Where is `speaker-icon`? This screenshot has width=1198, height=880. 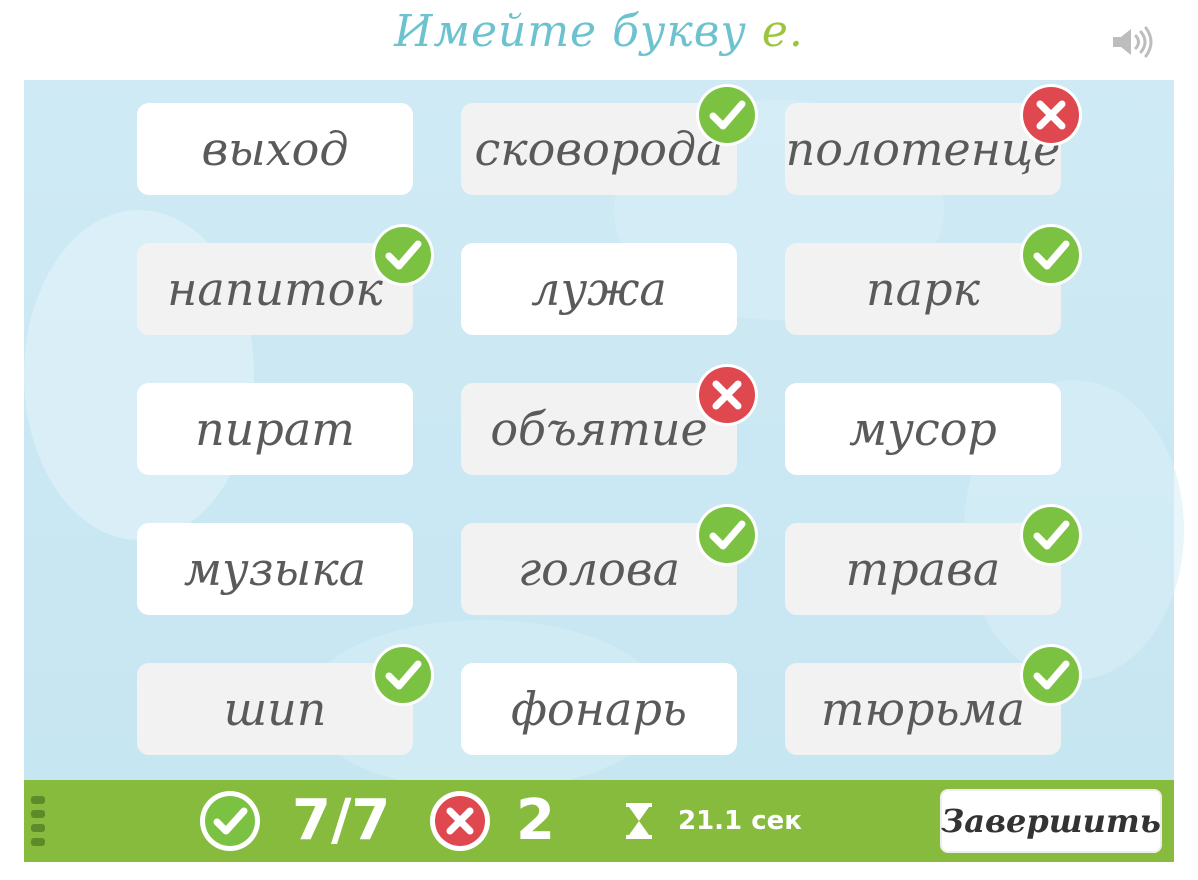 speaker-icon is located at coordinates (1132, 42).